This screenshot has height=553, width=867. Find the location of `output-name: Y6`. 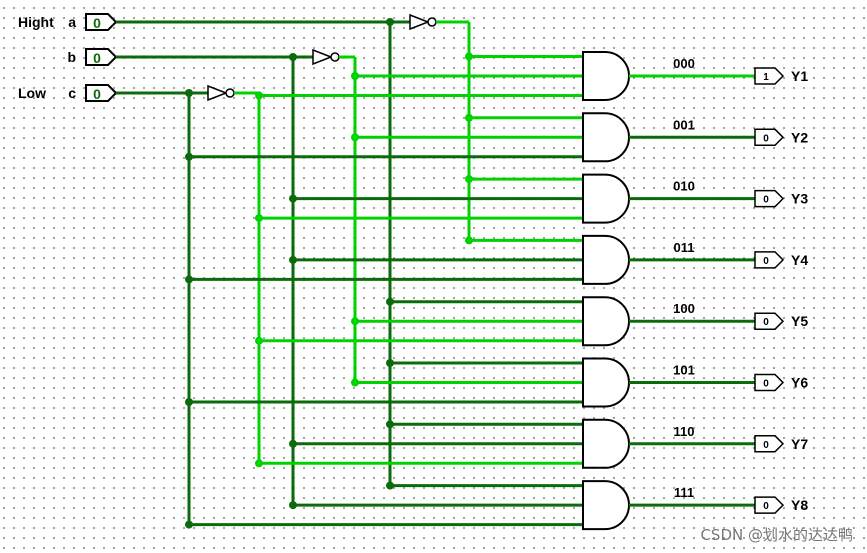

output-name: Y6 is located at coordinates (799, 383).